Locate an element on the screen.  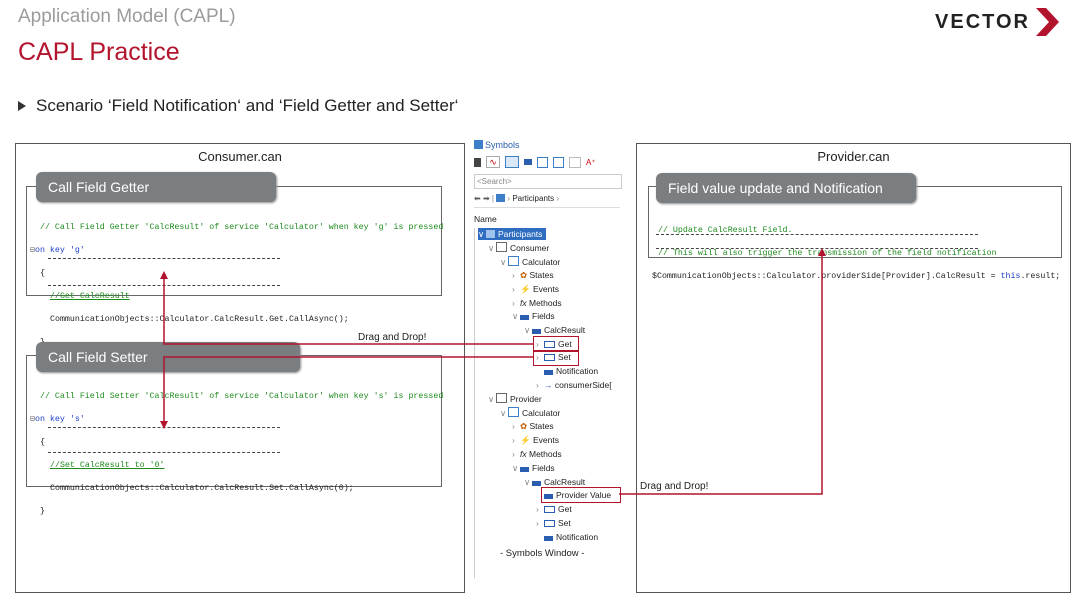
provider-value-connector is located at coordinates (722, 371).